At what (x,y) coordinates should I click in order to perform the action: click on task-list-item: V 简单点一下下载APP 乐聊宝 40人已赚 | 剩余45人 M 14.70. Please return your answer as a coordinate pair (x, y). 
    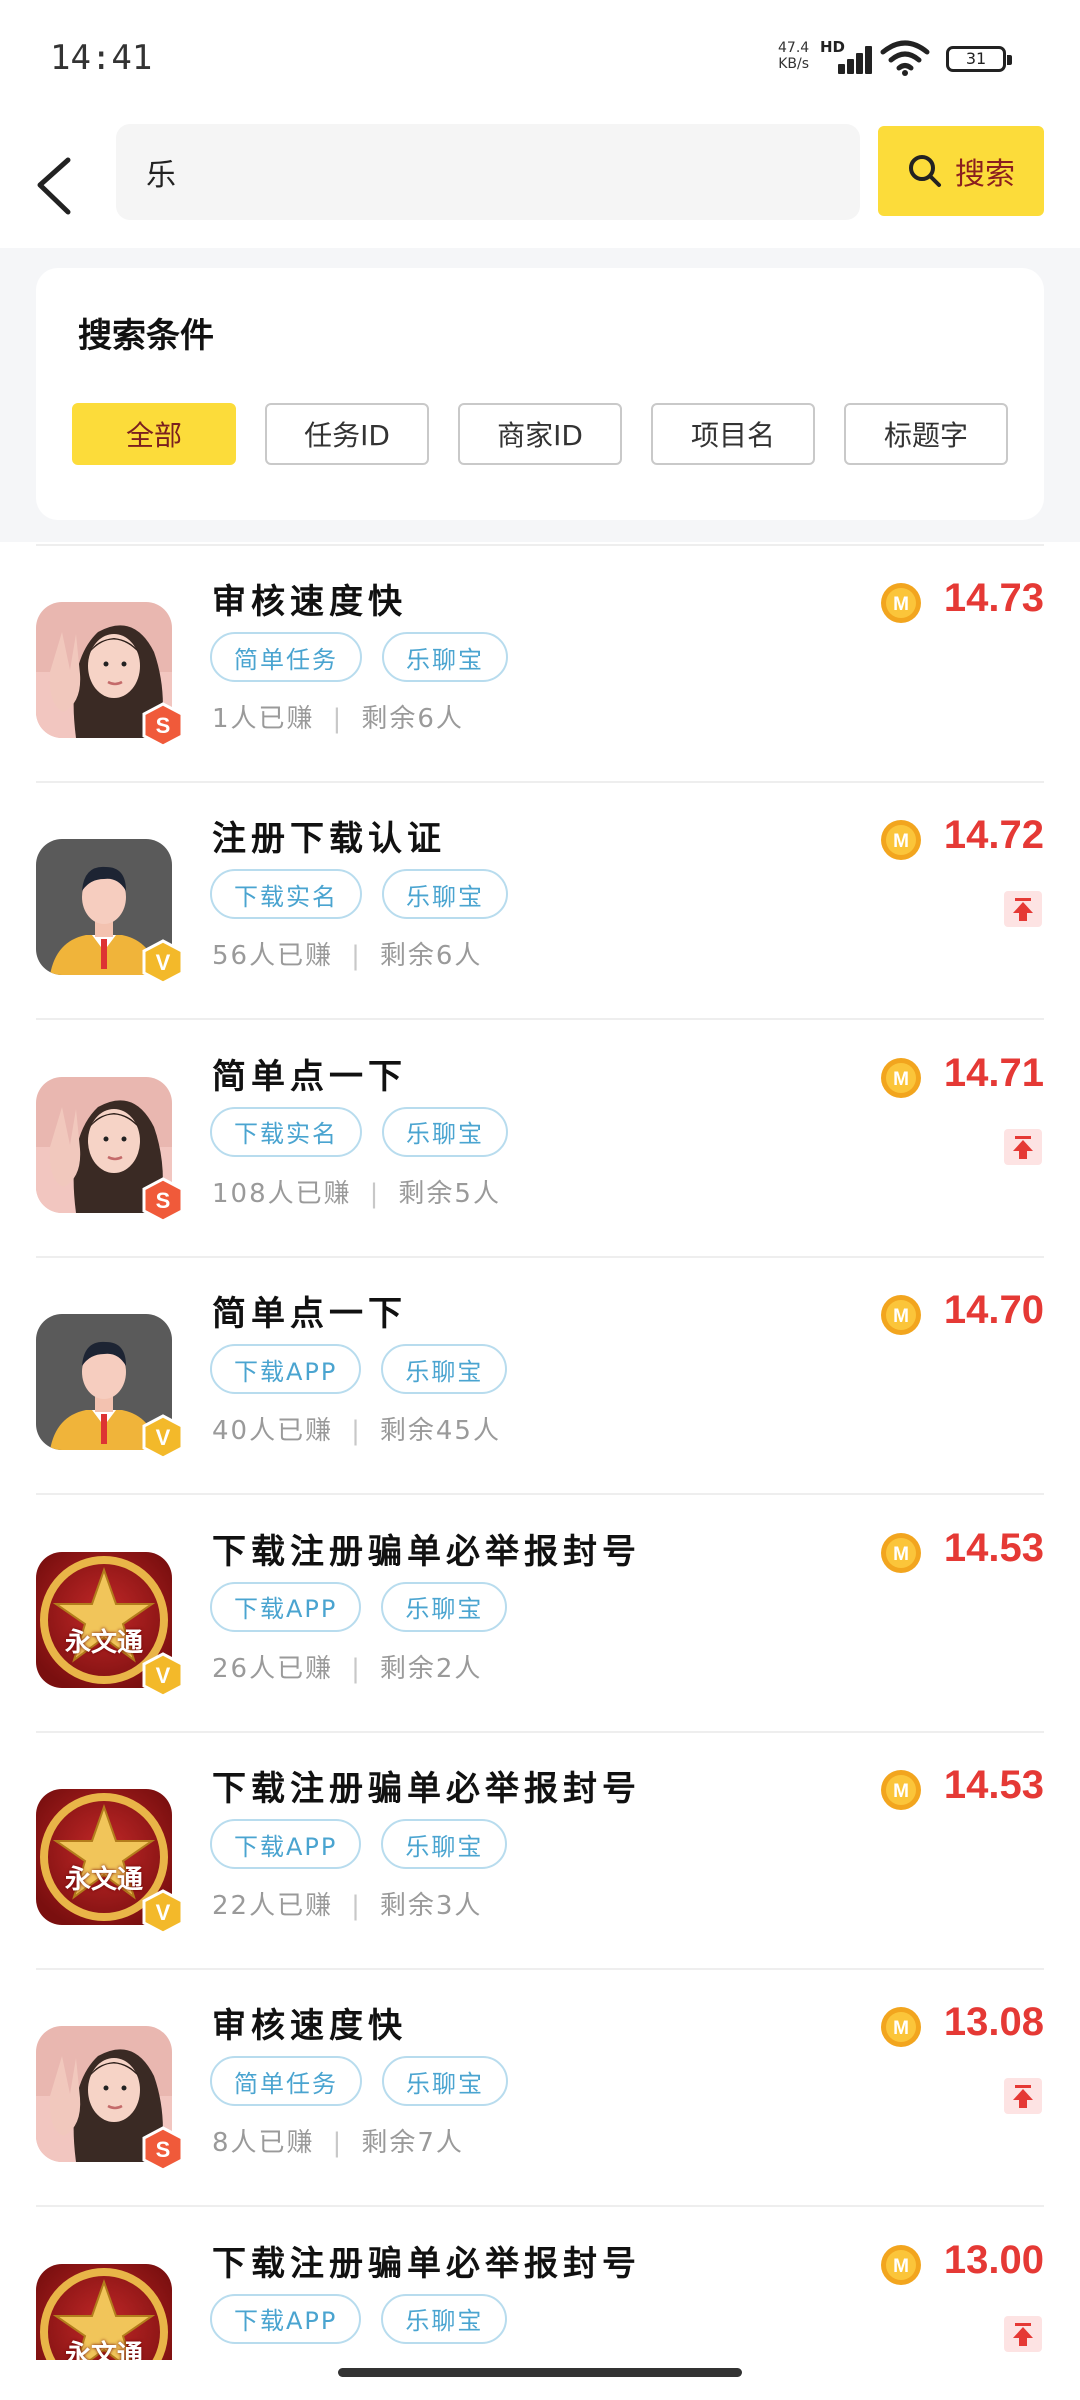
    Looking at the image, I should click on (540, 1377).